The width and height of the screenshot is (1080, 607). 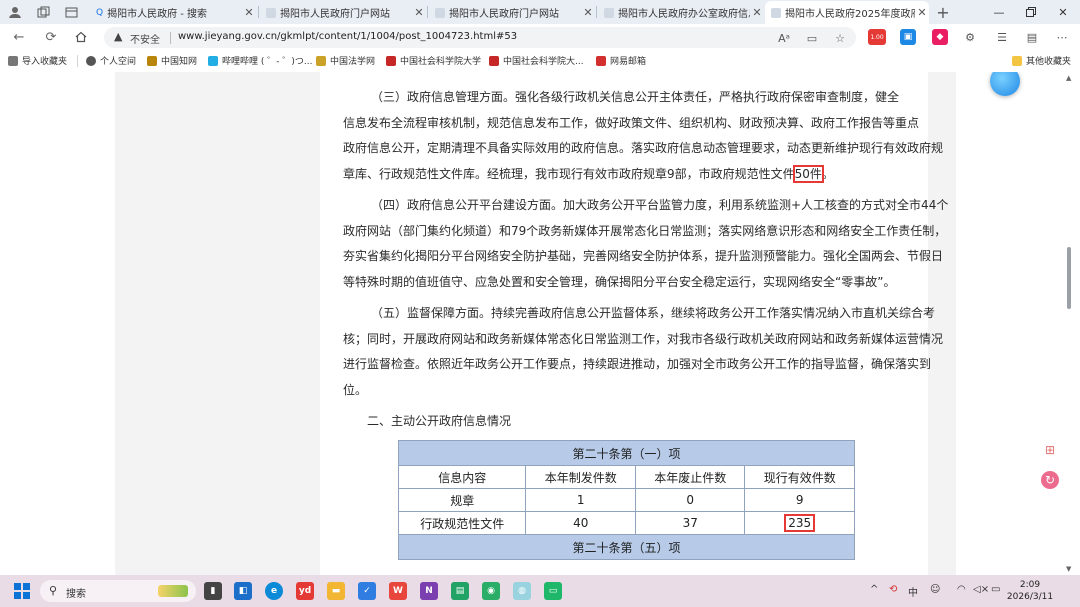 I want to click on search-icon: ⚲, so click(x=53, y=590).